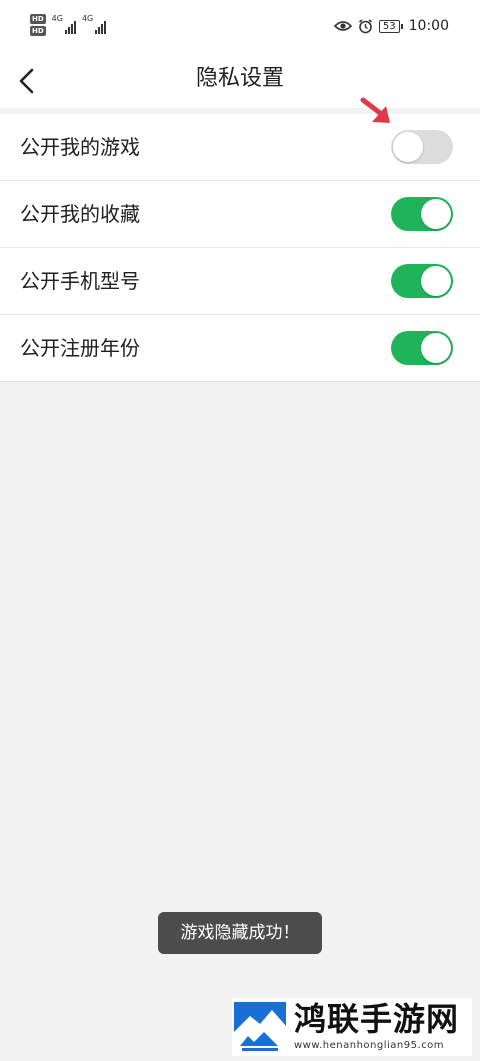 The width and height of the screenshot is (480, 1061). I want to click on toast-message: 游戏隐藏成功！, so click(240, 933).